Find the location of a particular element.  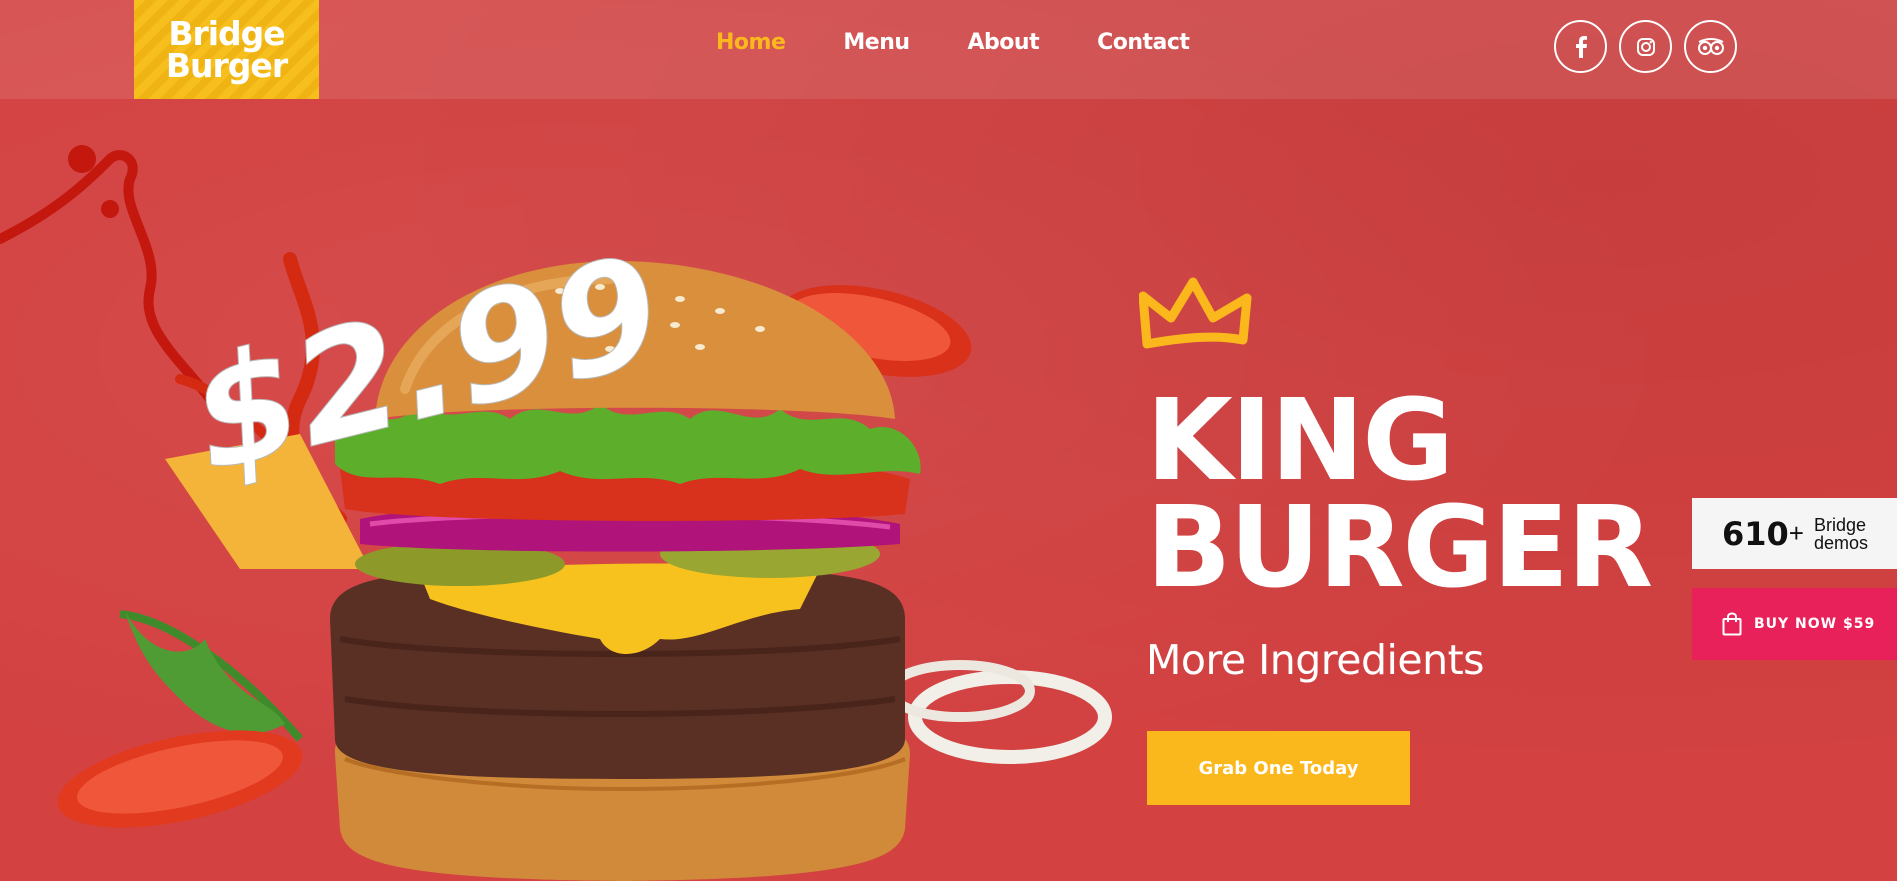

tomato-slice-icon is located at coordinates (180, 779).